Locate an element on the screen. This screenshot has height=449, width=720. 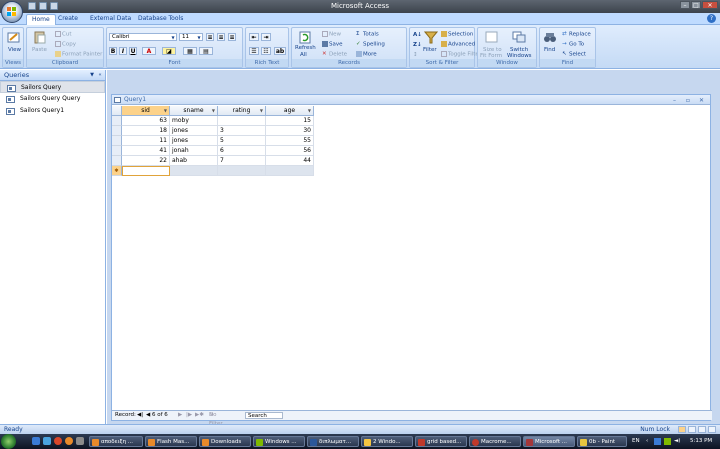
align-right-icon: ≡ is located at coordinates (232, 37).